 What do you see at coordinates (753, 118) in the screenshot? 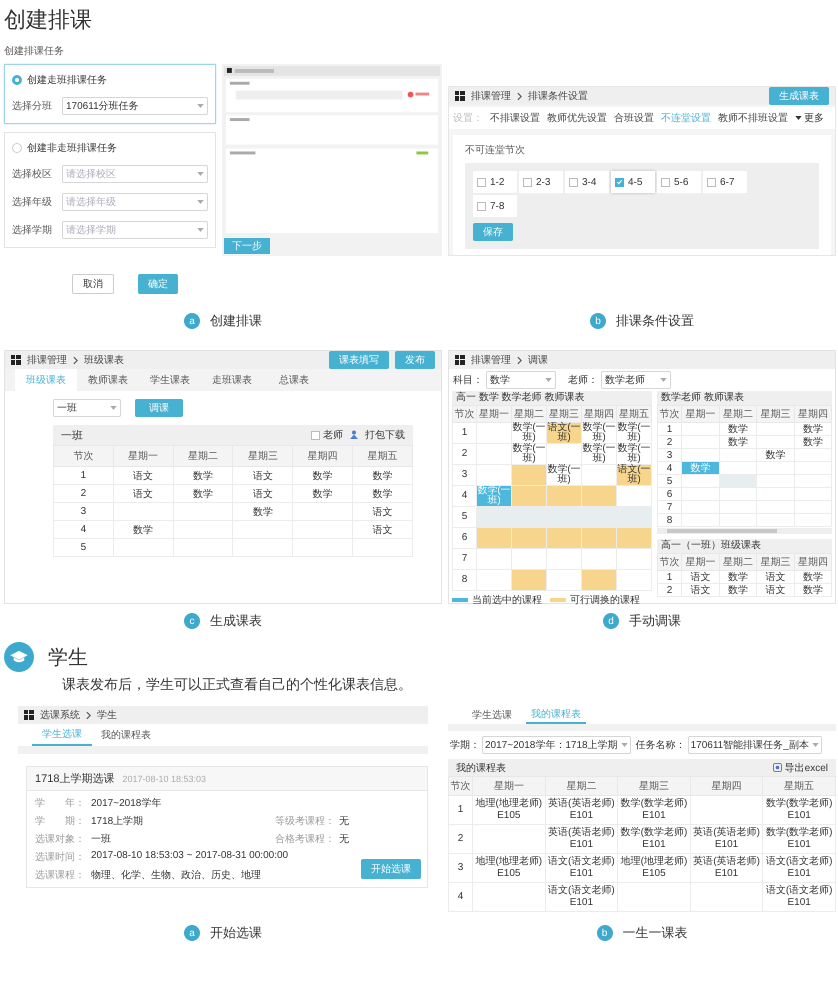
I see `tab: 教师不排班设置` at bounding box center [753, 118].